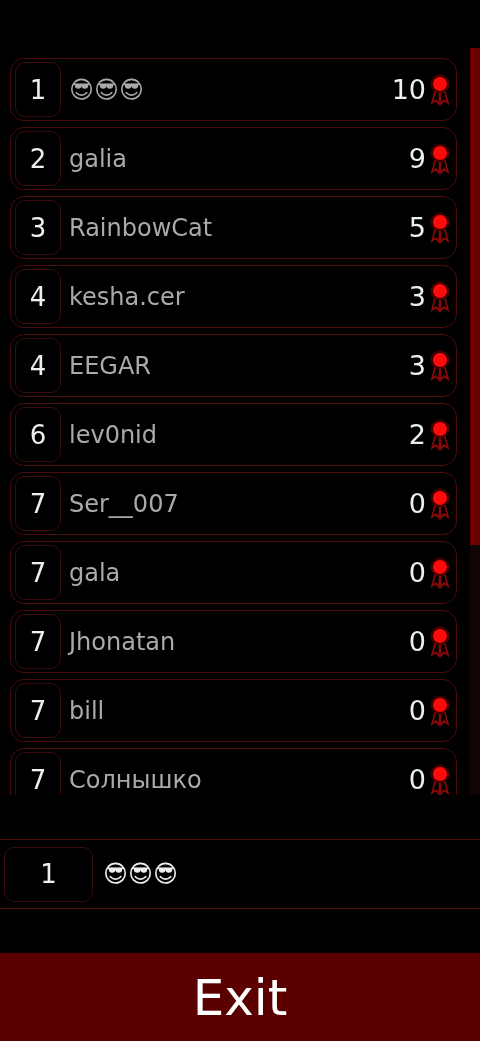 The width and height of the screenshot is (480, 1041). I want to click on player-name: RainbowCat, so click(141, 227).